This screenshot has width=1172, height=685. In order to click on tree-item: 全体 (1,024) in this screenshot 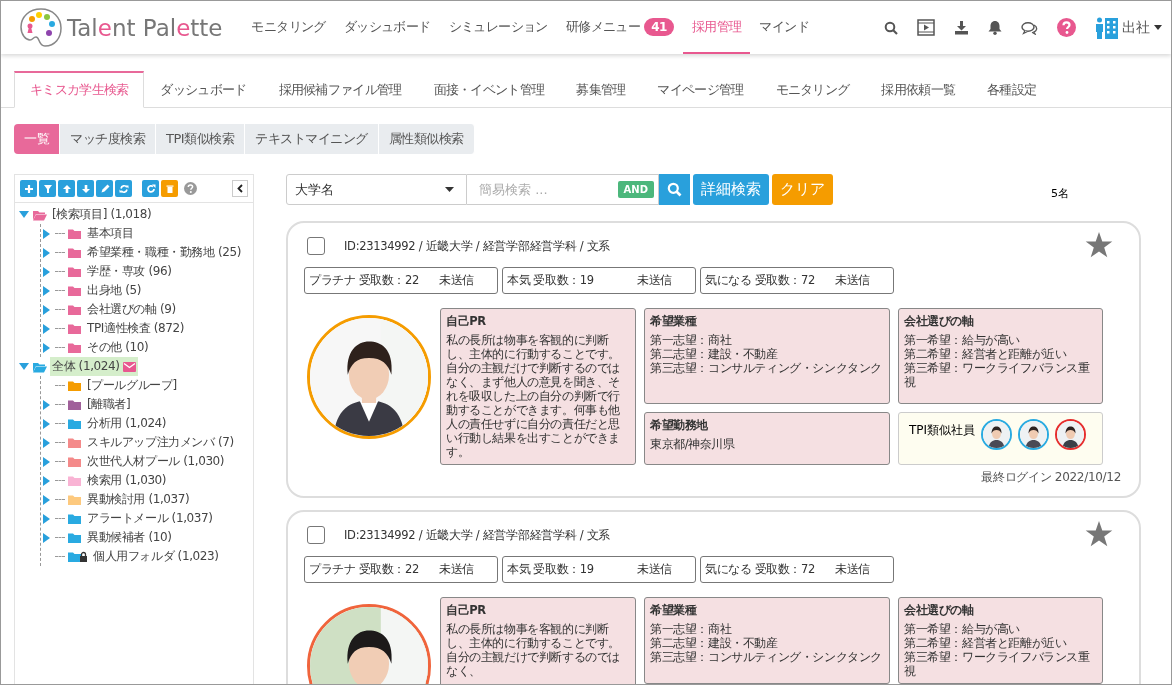, I will do `click(94, 366)`.